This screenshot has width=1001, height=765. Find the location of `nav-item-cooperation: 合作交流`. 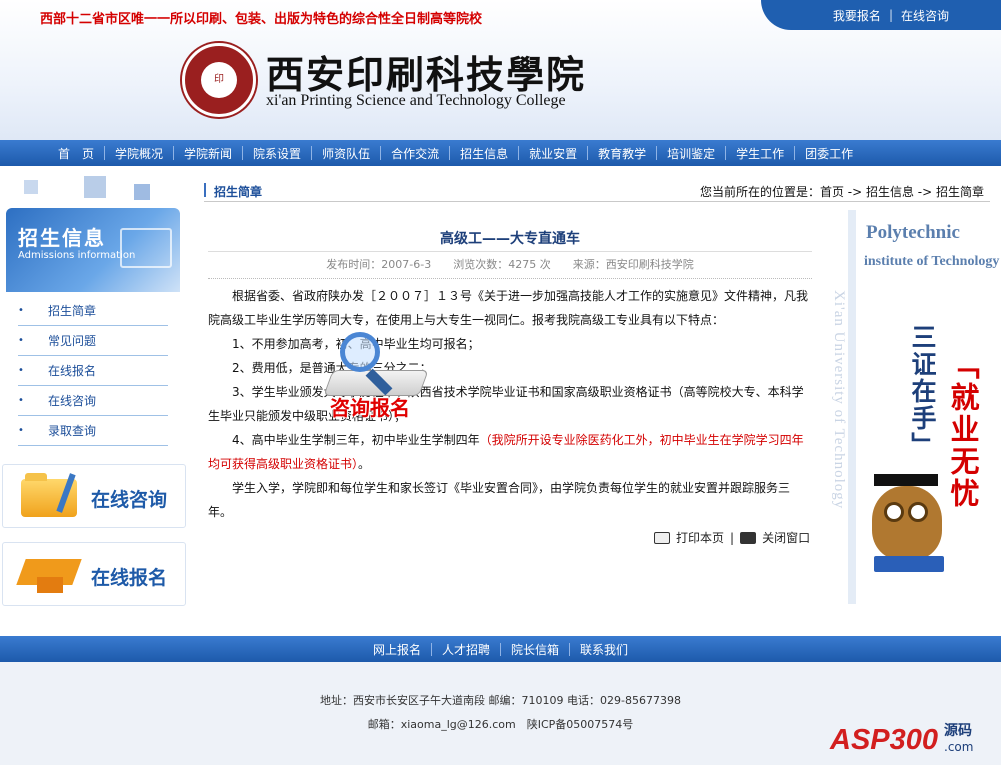

nav-item-cooperation: 合作交流 is located at coordinates (415, 153).